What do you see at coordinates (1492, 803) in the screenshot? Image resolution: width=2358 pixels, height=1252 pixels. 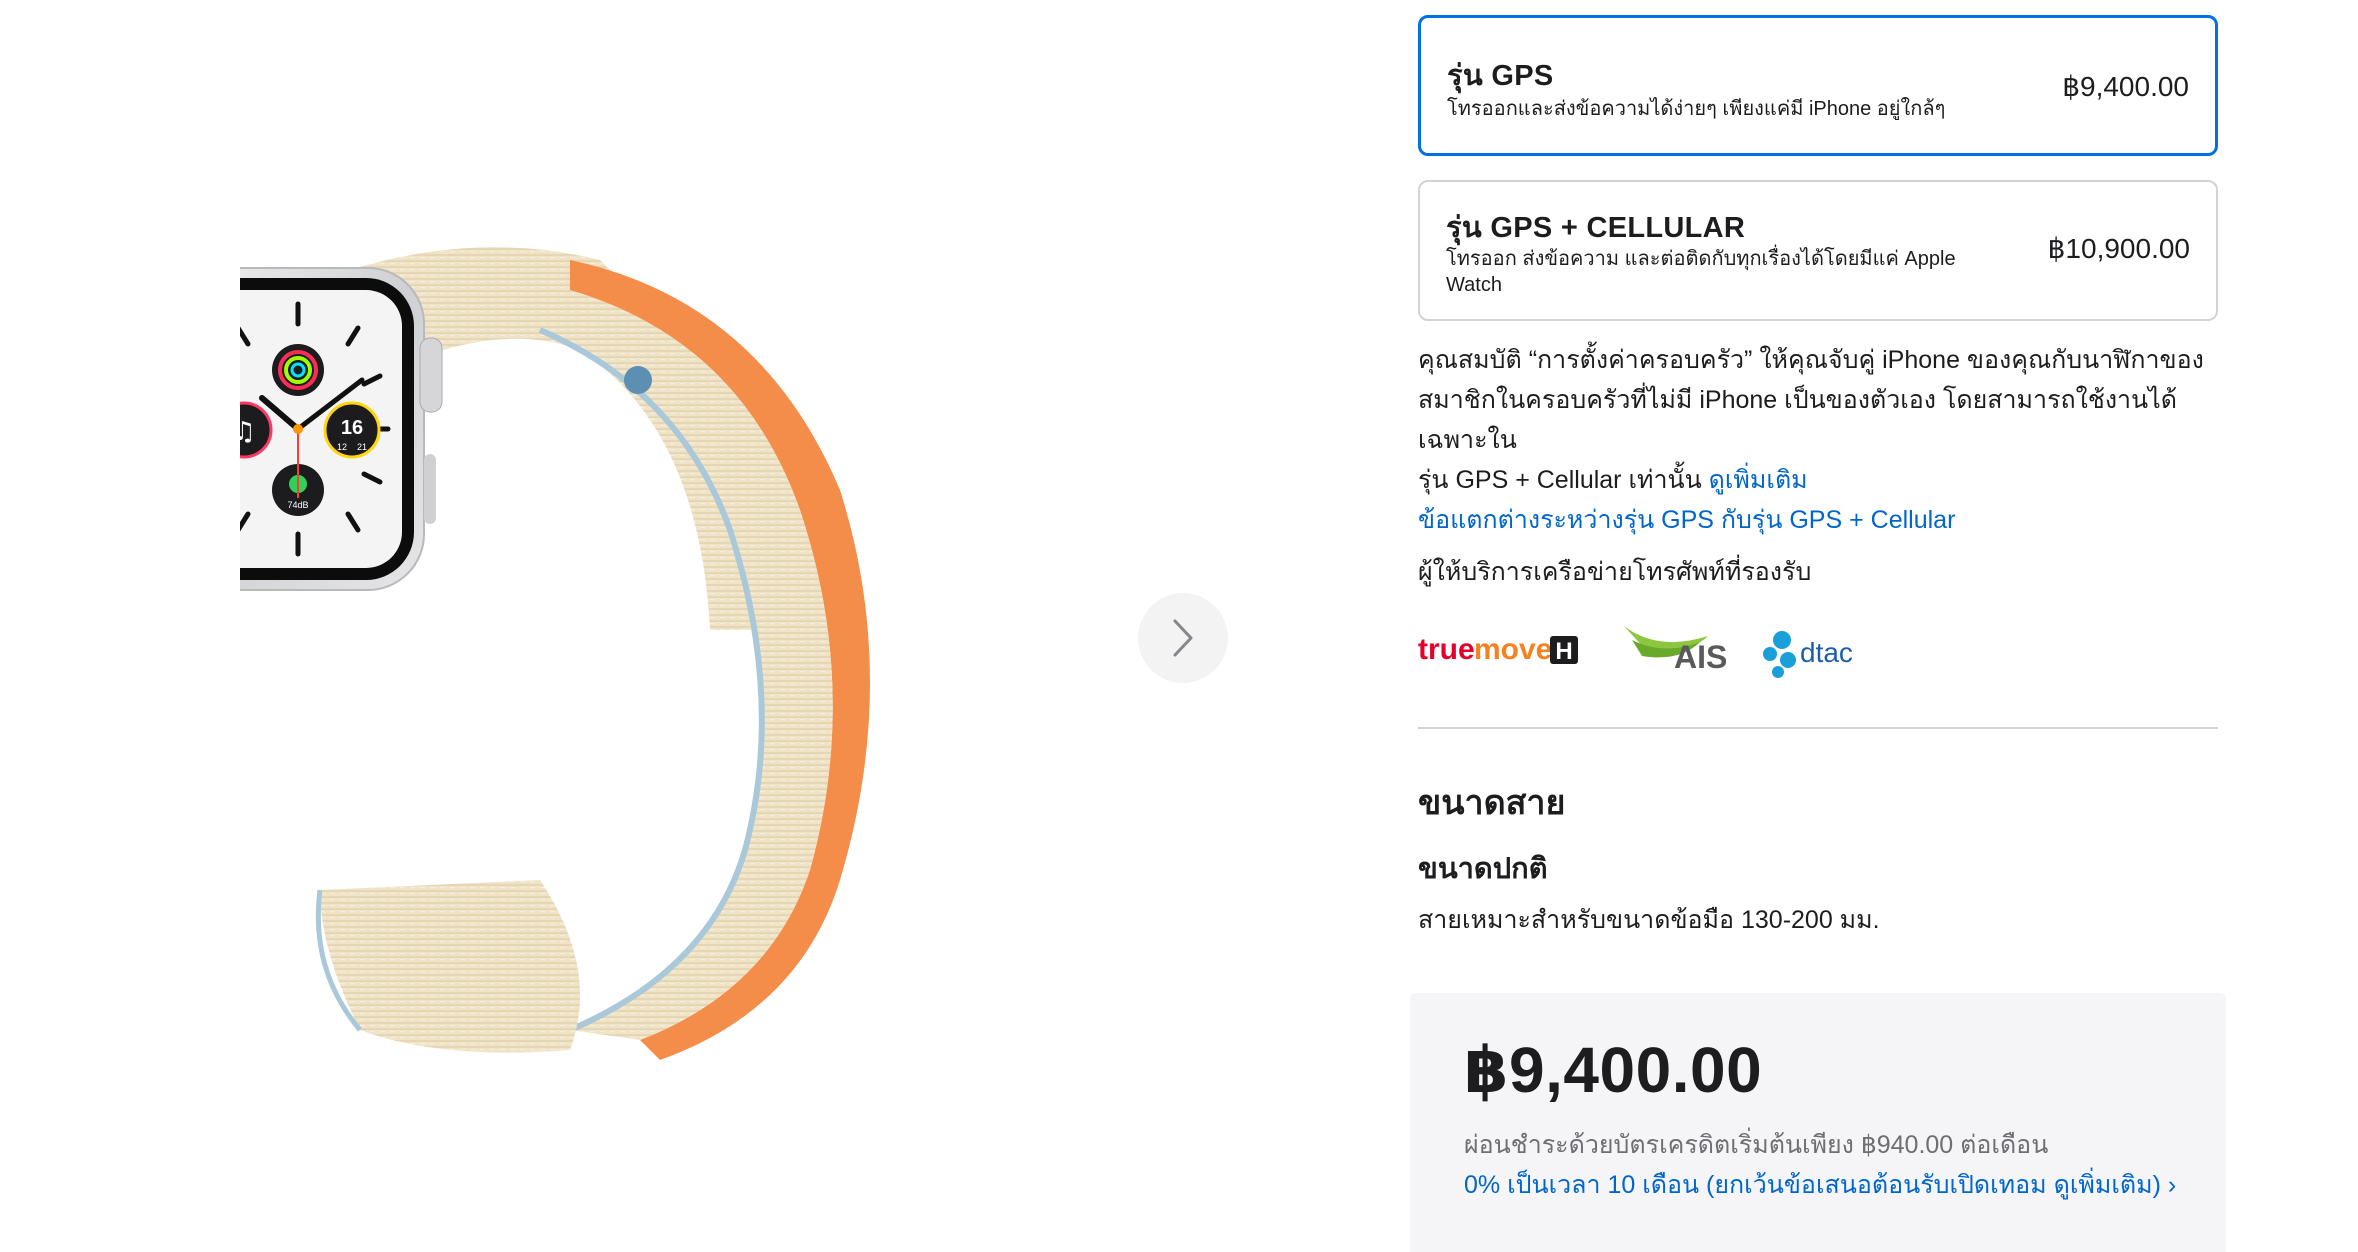 I see `band-size-heading: ขนาดสาย` at bounding box center [1492, 803].